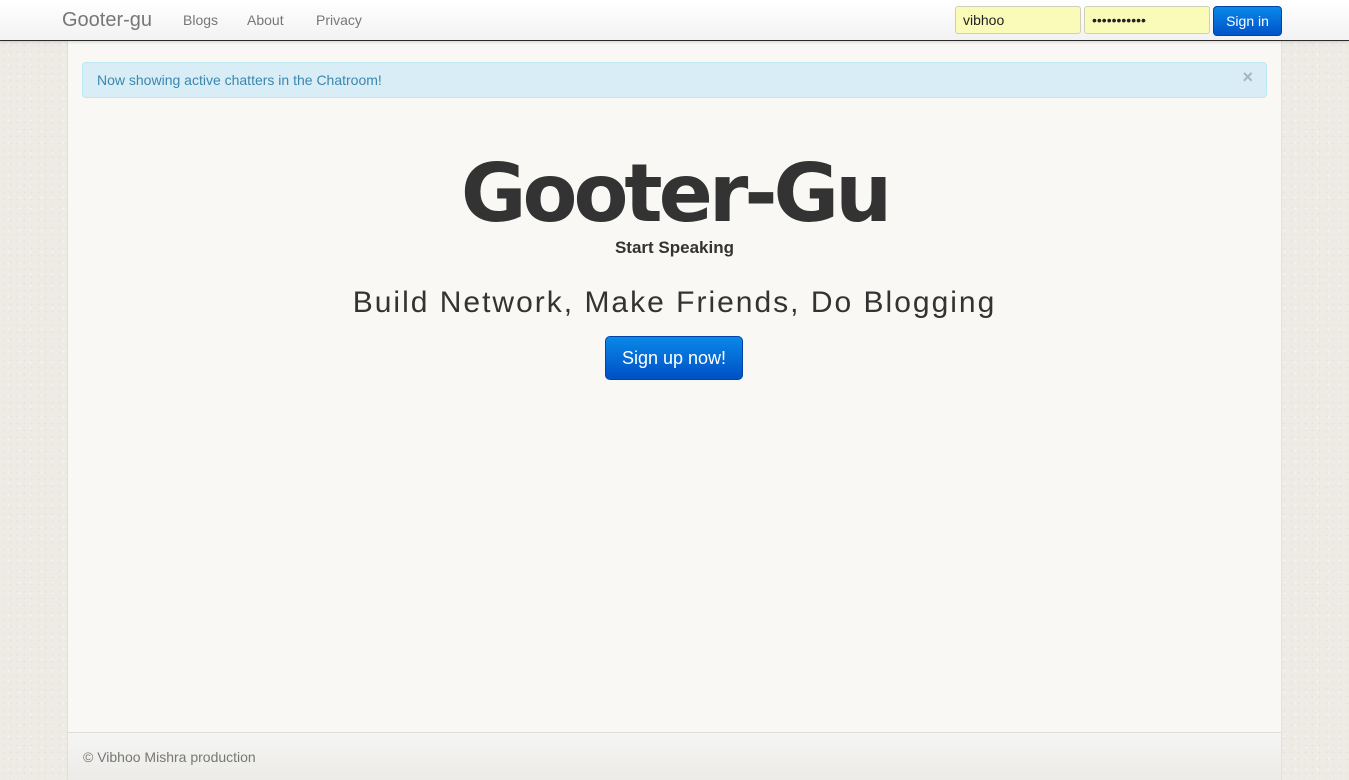 The image size is (1349, 780). I want to click on footer: © Vibhoo Mishra production, so click(674, 756).